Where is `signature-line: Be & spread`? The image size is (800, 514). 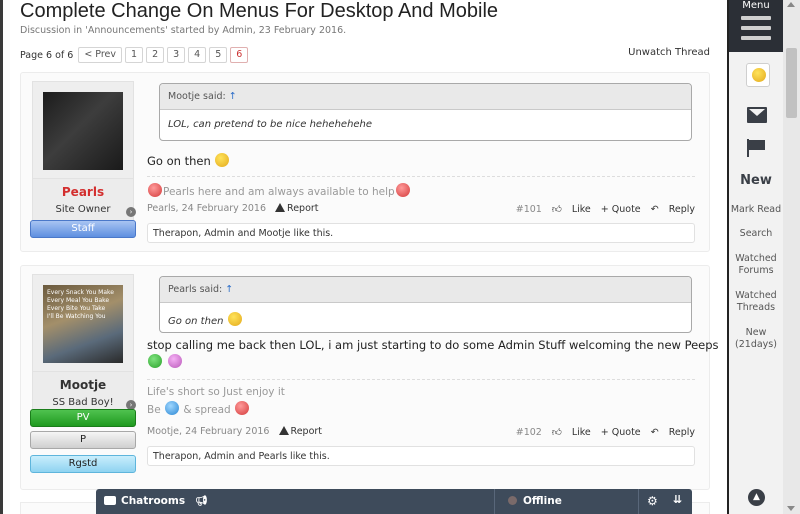
signature-line: Be & spread is located at coordinates (421, 408).